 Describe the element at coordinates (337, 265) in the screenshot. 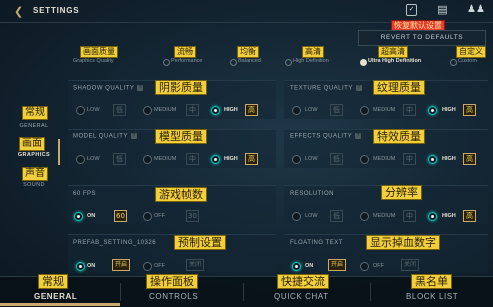

I see `floating-on-box: 开启` at that location.